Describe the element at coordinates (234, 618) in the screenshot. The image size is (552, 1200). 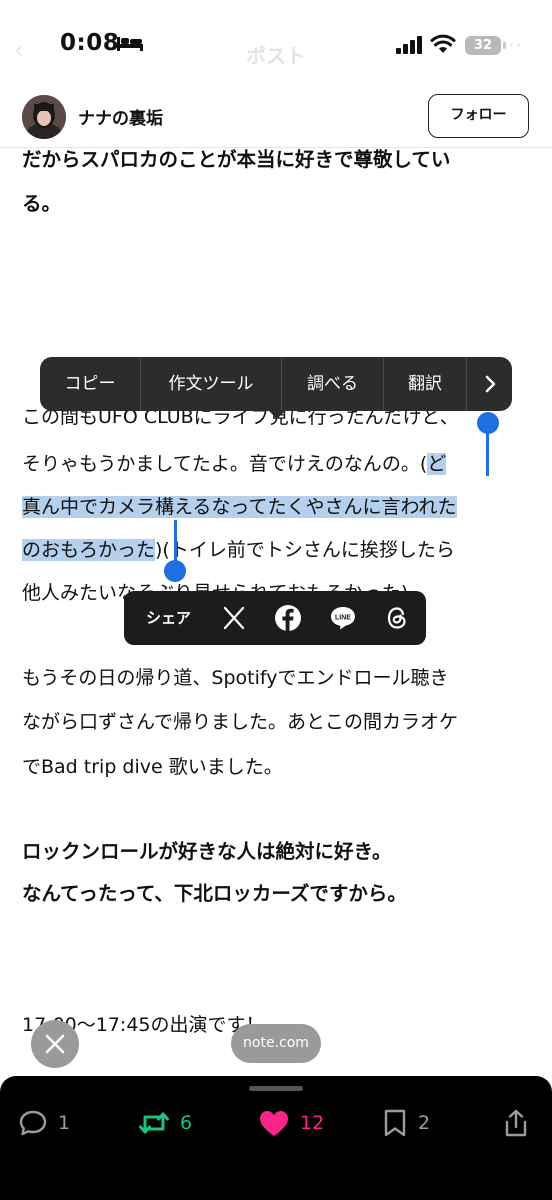
I see `x-icon` at that location.